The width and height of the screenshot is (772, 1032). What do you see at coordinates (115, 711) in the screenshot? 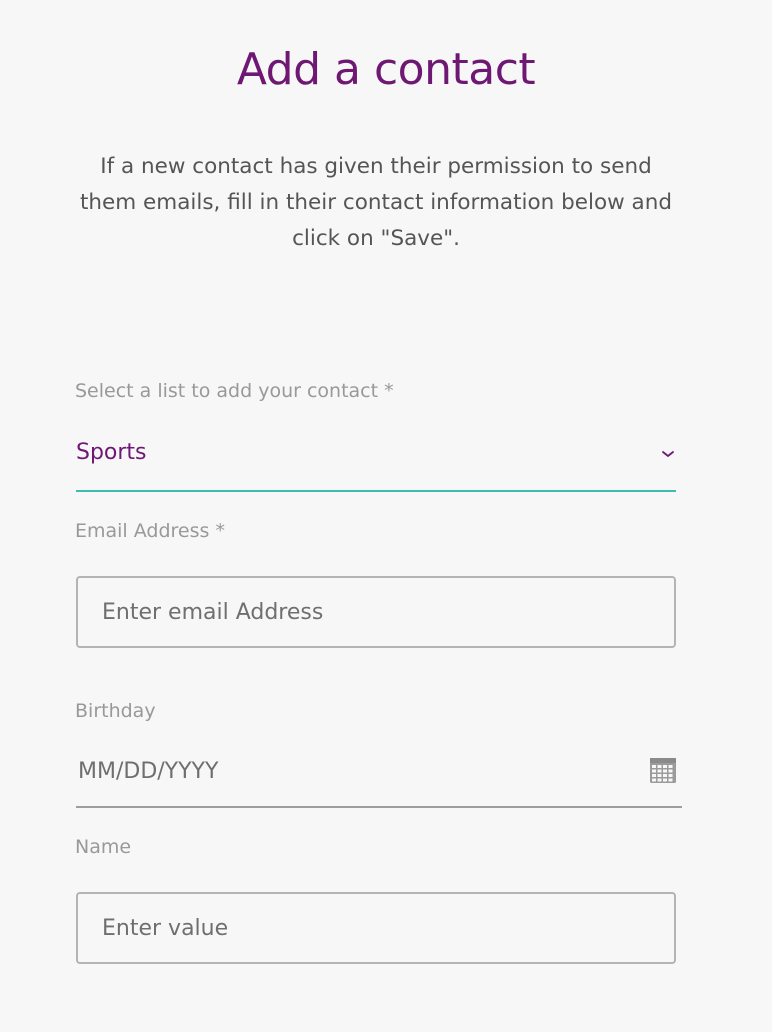
I see `birthday-label: Birthday` at bounding box center [115, 711].